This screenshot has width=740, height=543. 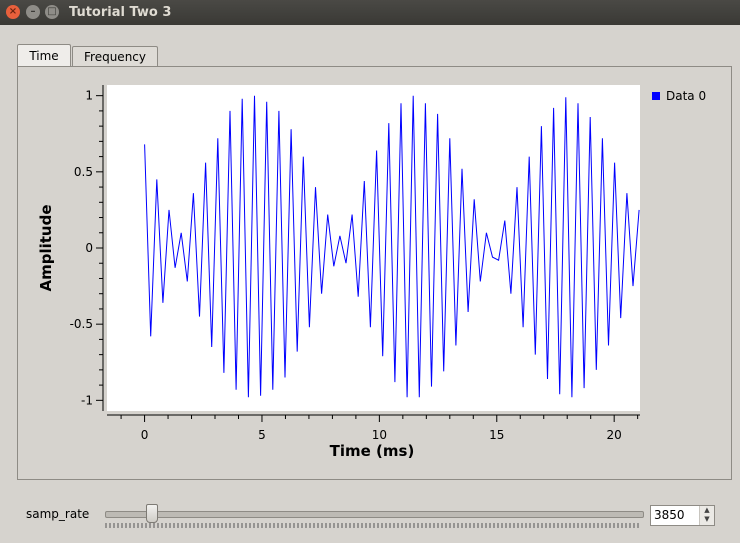 I want to click on slider-ticks, so click(x=372, y=525).